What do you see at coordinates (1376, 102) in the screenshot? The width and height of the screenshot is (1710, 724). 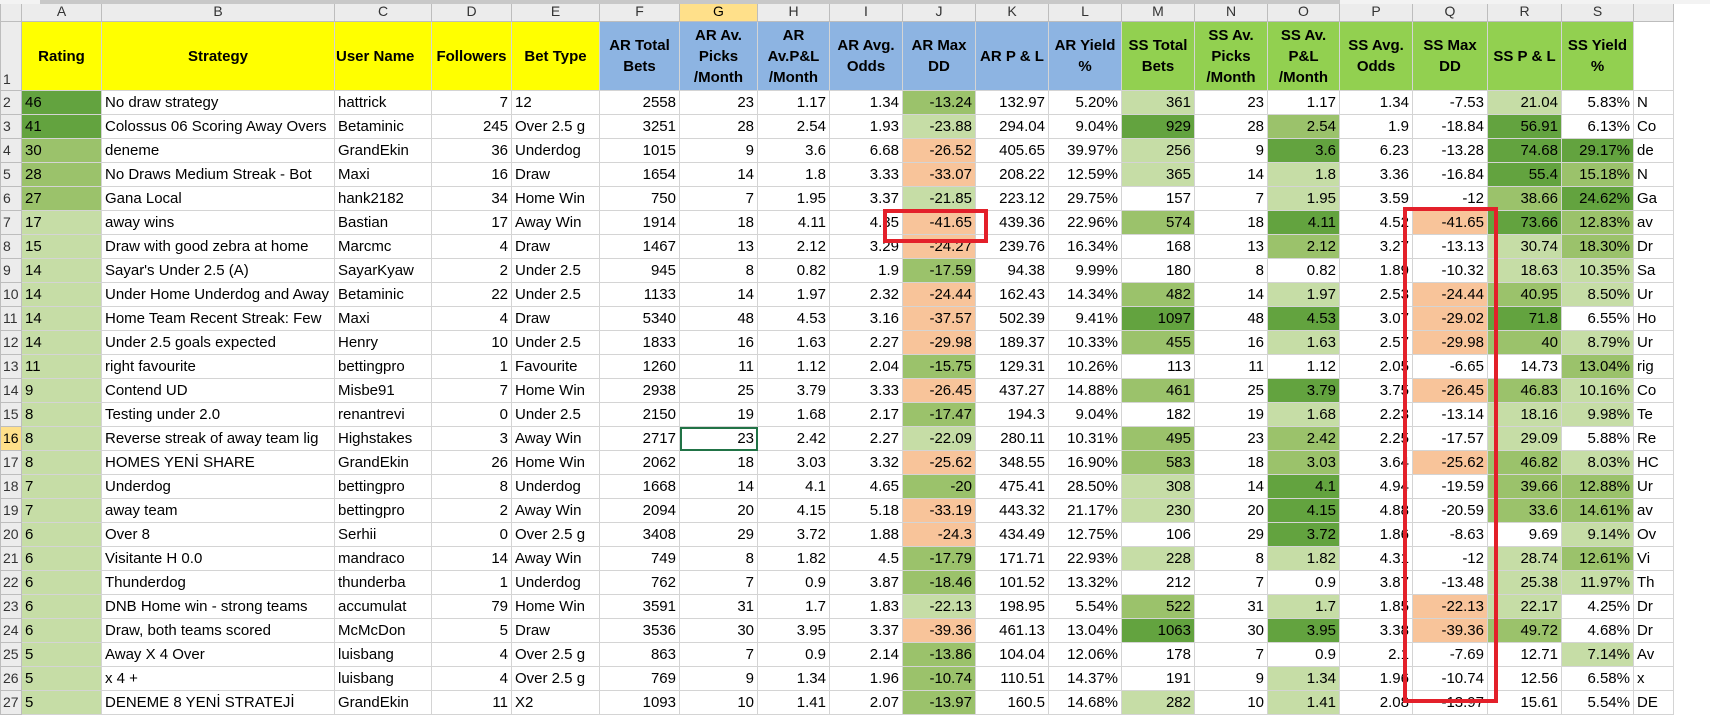 I see `cell-p2: 1.34` at bounding box center [1376, 102].